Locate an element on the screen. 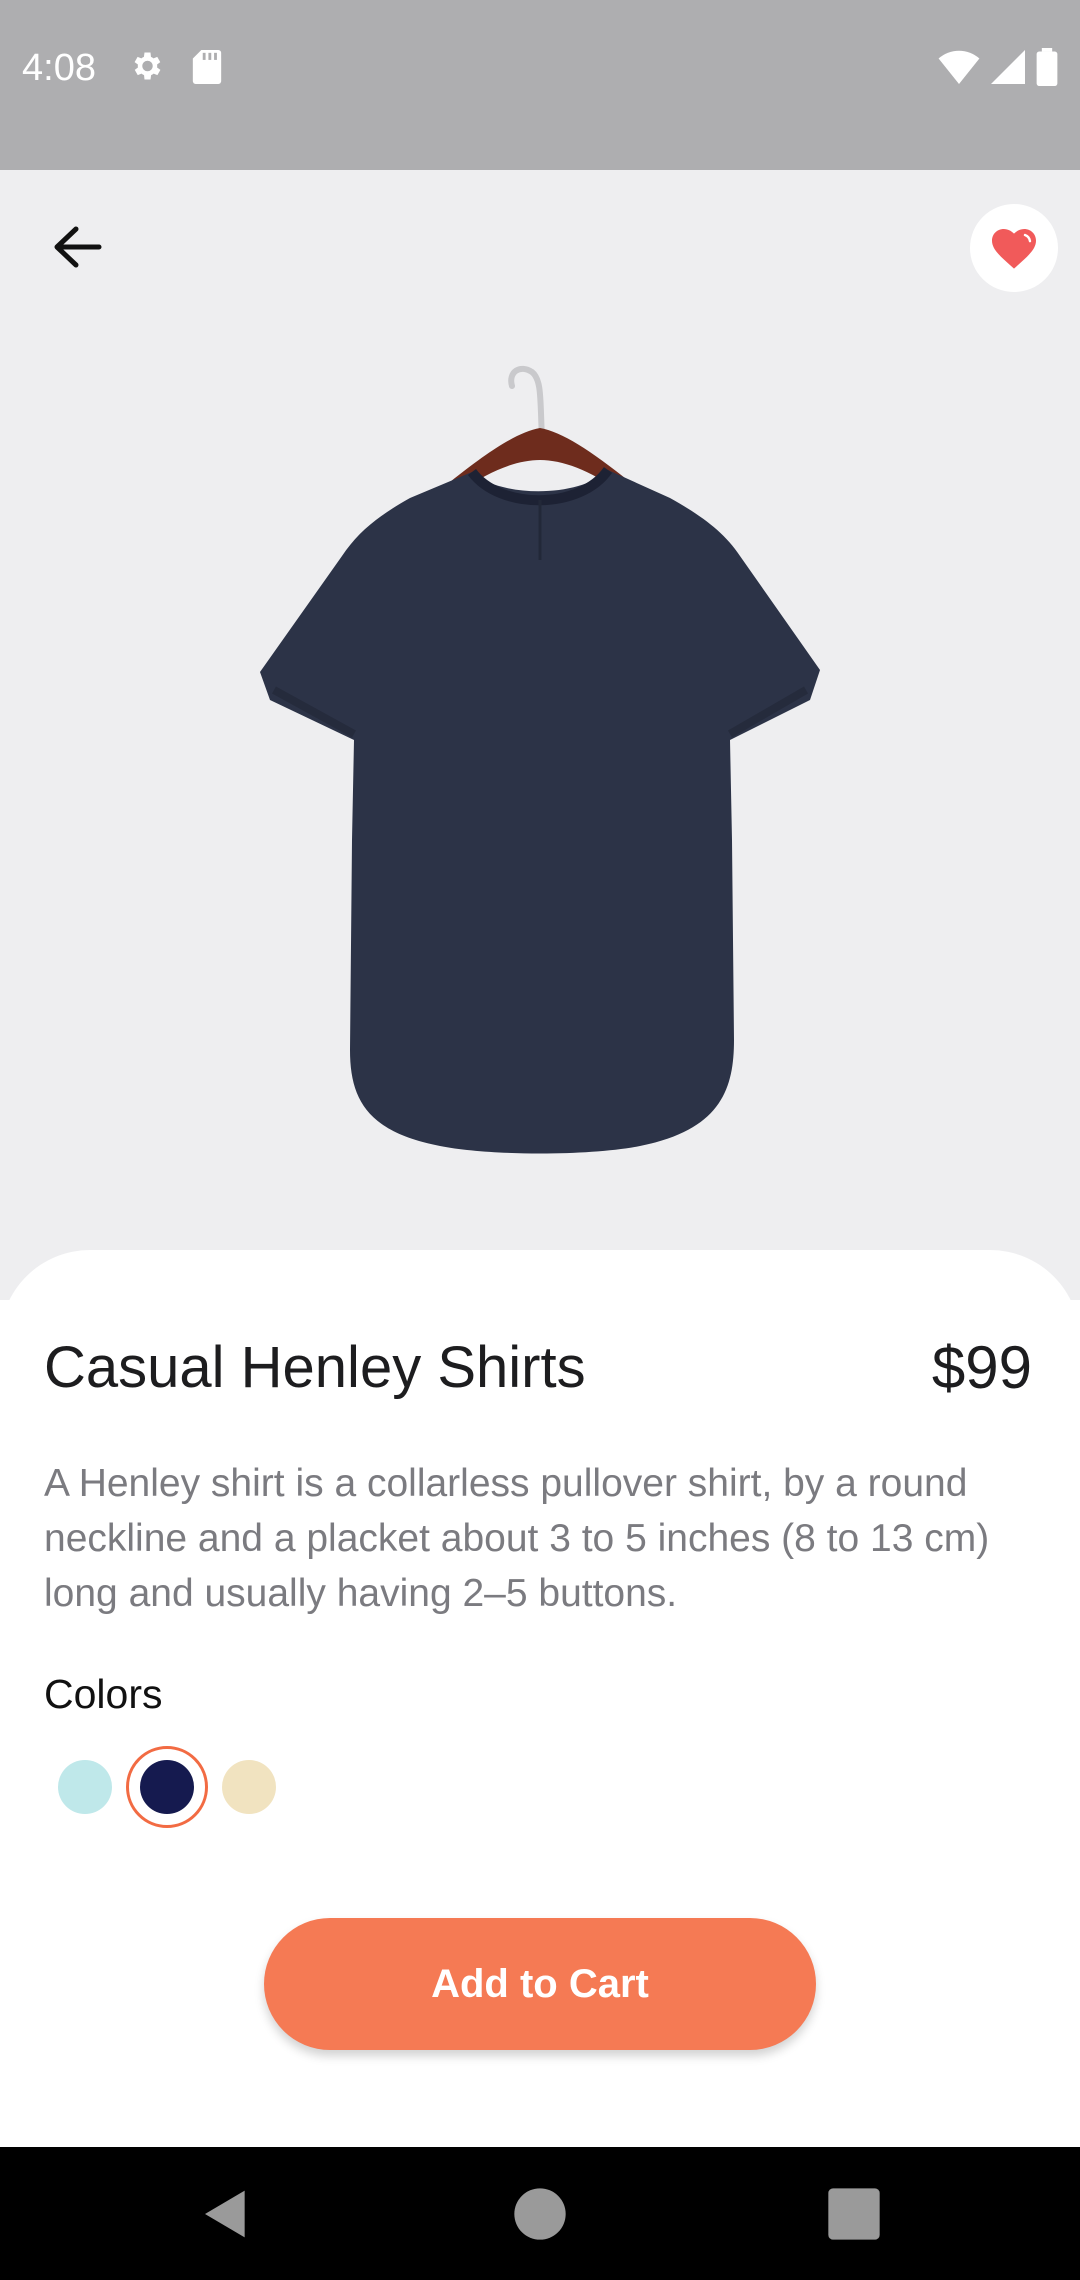 The height and width of the screenshot is (2280, 1080). hanger-hook is located at coordinates (526, 403).